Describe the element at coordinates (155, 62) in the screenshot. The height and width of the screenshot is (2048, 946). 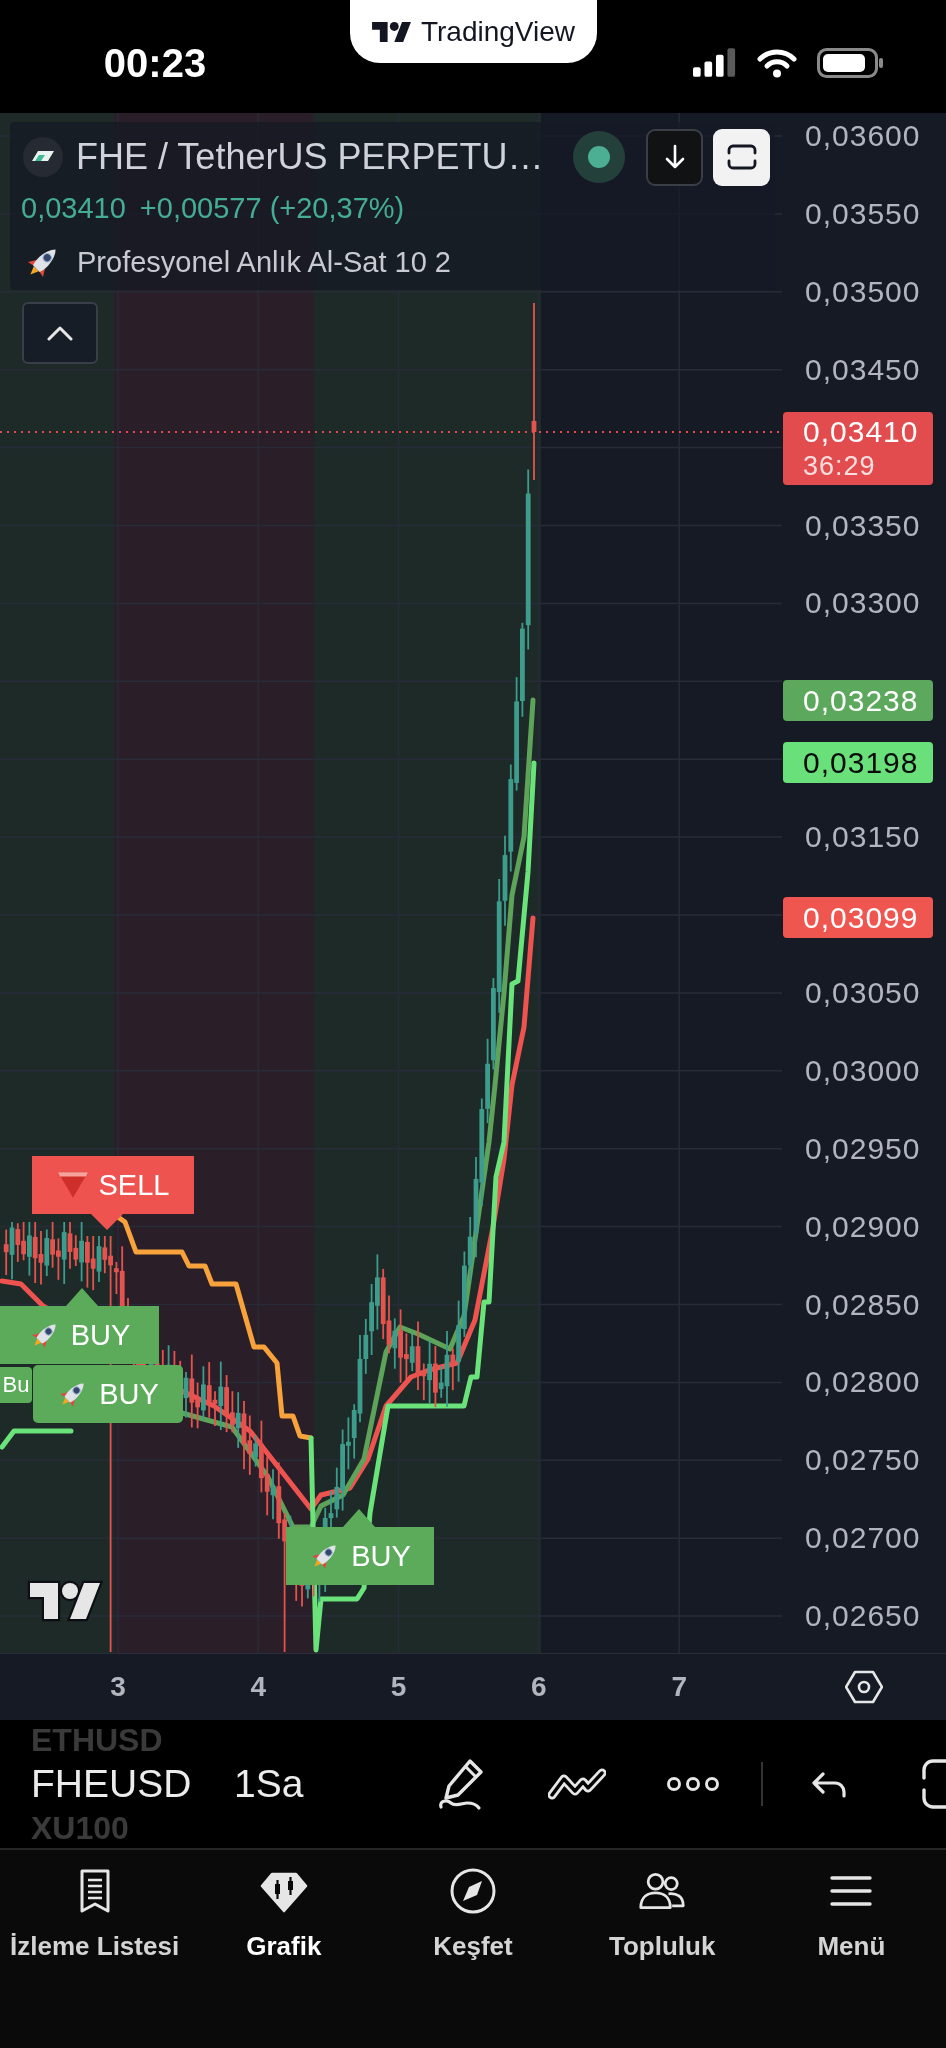
I see `status-time: 00:23` at that location.